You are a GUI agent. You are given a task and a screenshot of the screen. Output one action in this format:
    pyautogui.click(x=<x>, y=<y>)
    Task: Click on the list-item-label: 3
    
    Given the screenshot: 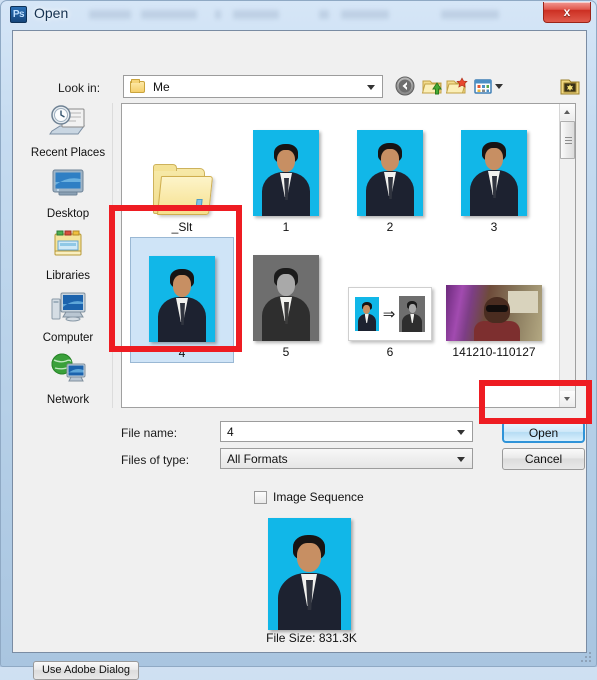 What is the action you would take?
    pyautogui.click(x=494, y=227)
    